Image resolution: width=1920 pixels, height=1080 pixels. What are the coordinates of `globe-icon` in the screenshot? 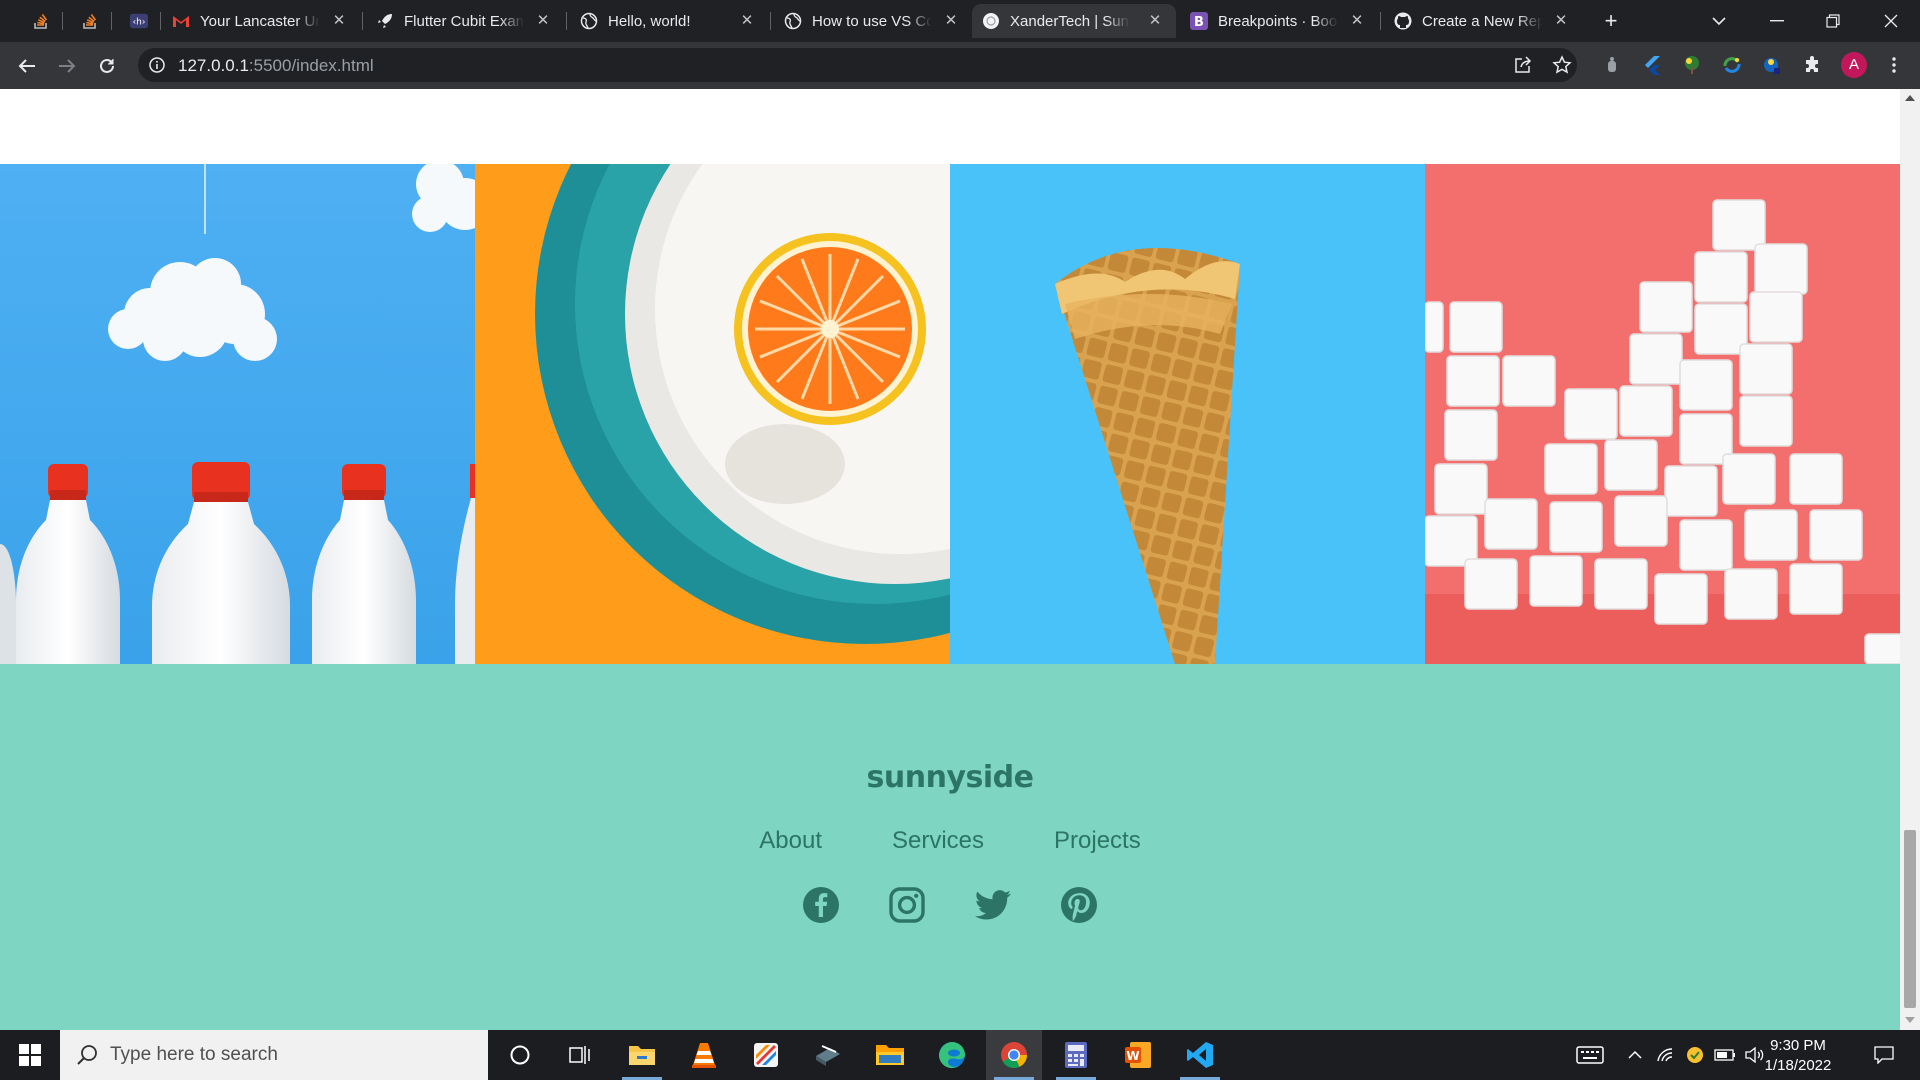 It's located at (589, 21).